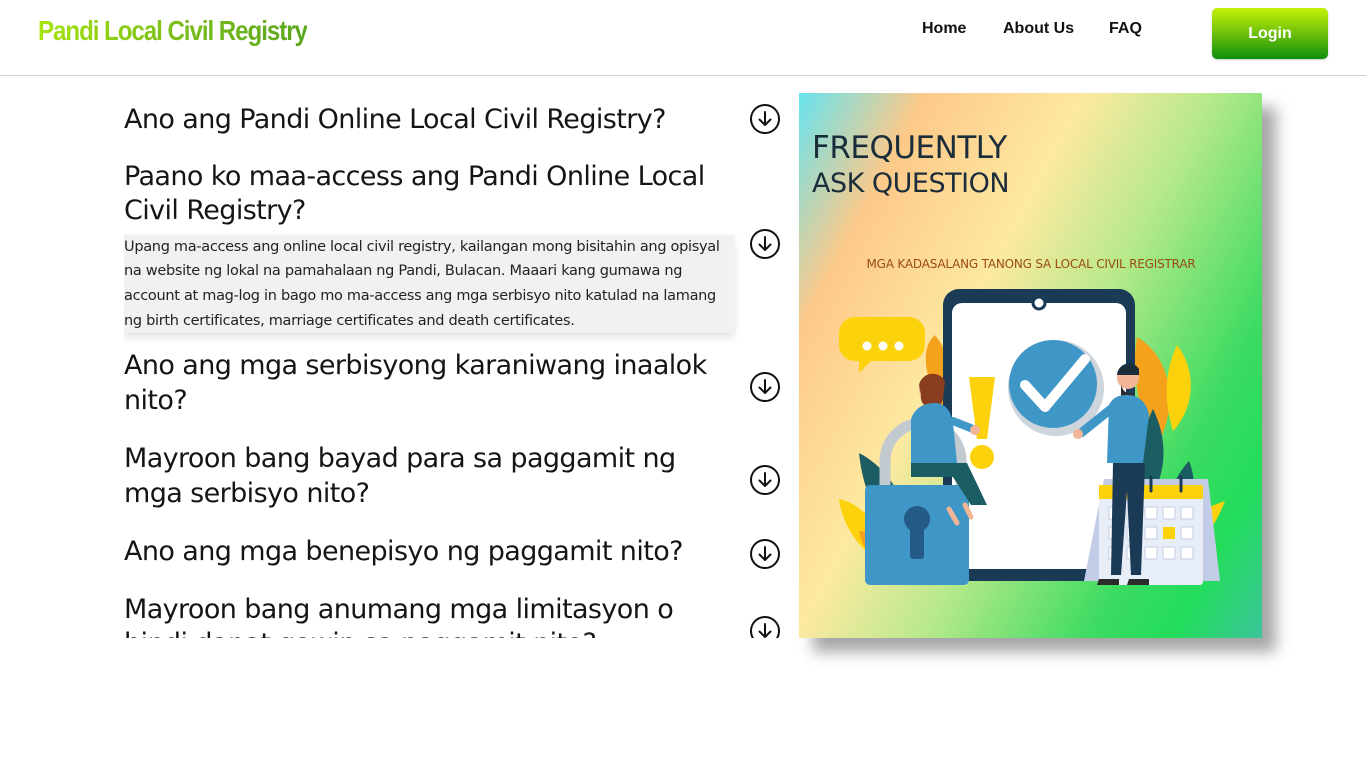 This screenshot has height=768, width=1366. I want to click on nav-faq-link: FAQ, so click(1125, 29).